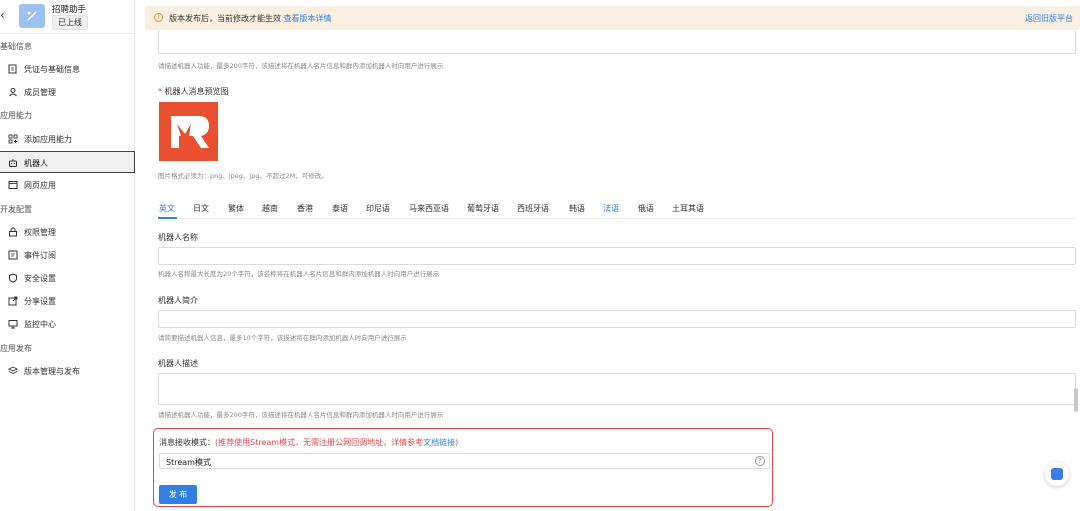 The height and width of the screenshot is (511, 1080). Describe the element at coordinates (188, 462) in the screenshot. I see `receive-mode-value: Stream模式` at that location.